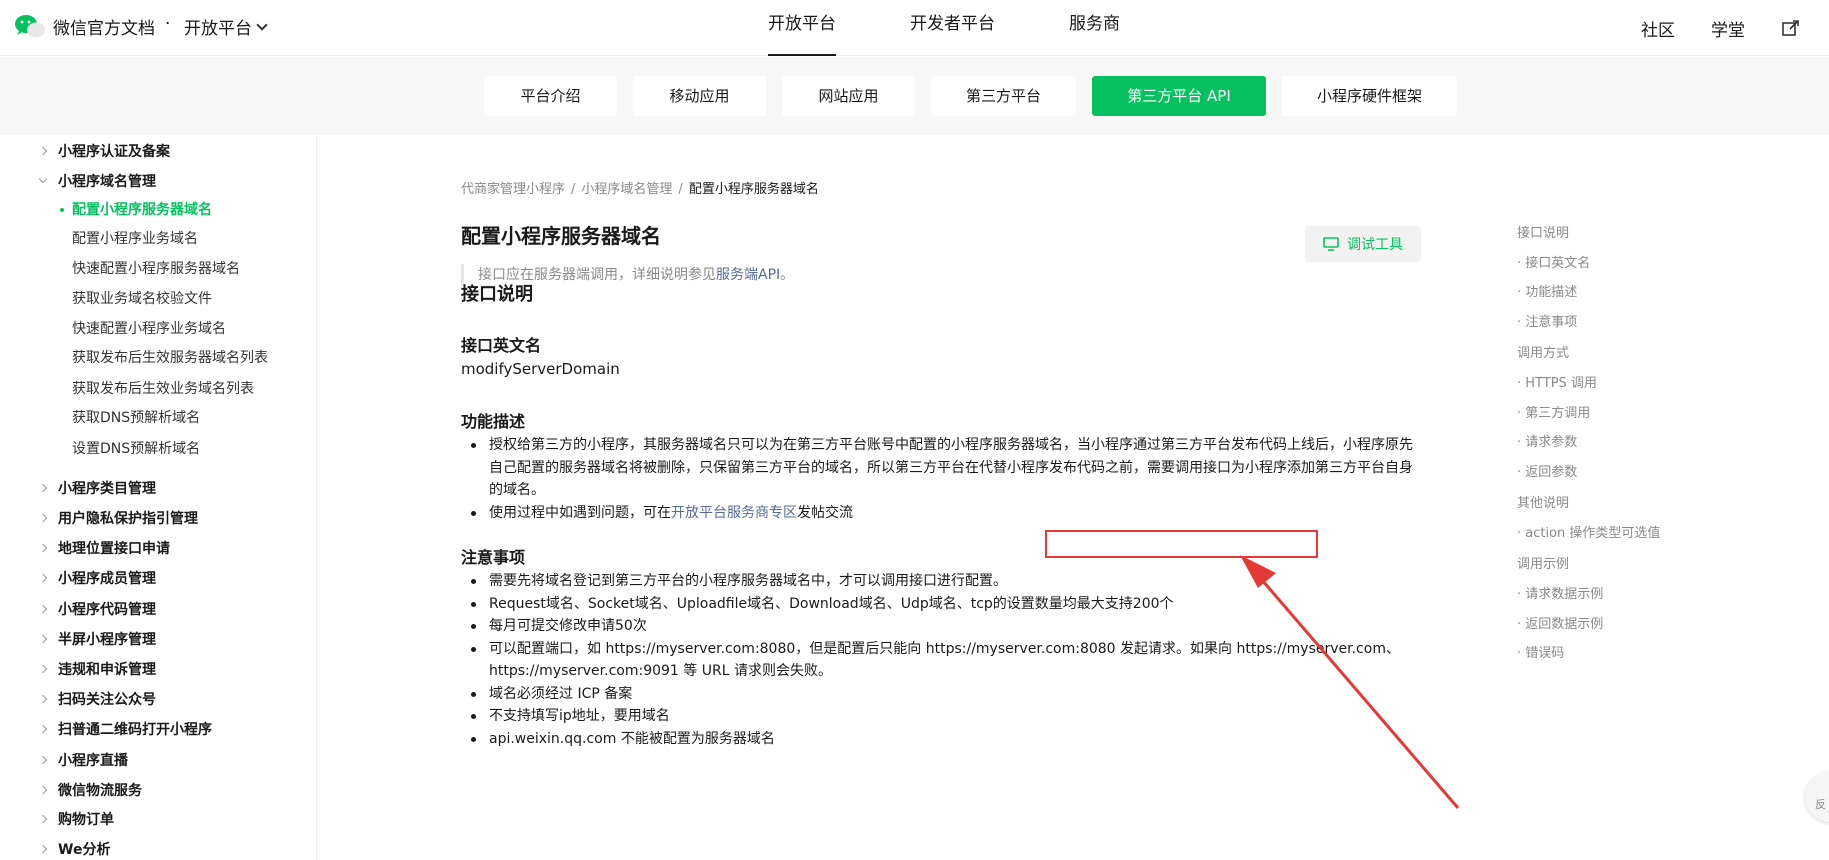 Image resolution: width=1829 pixels, height=860 pixels. I want to click on annotation-arrow-icon, so click(1350, 682).